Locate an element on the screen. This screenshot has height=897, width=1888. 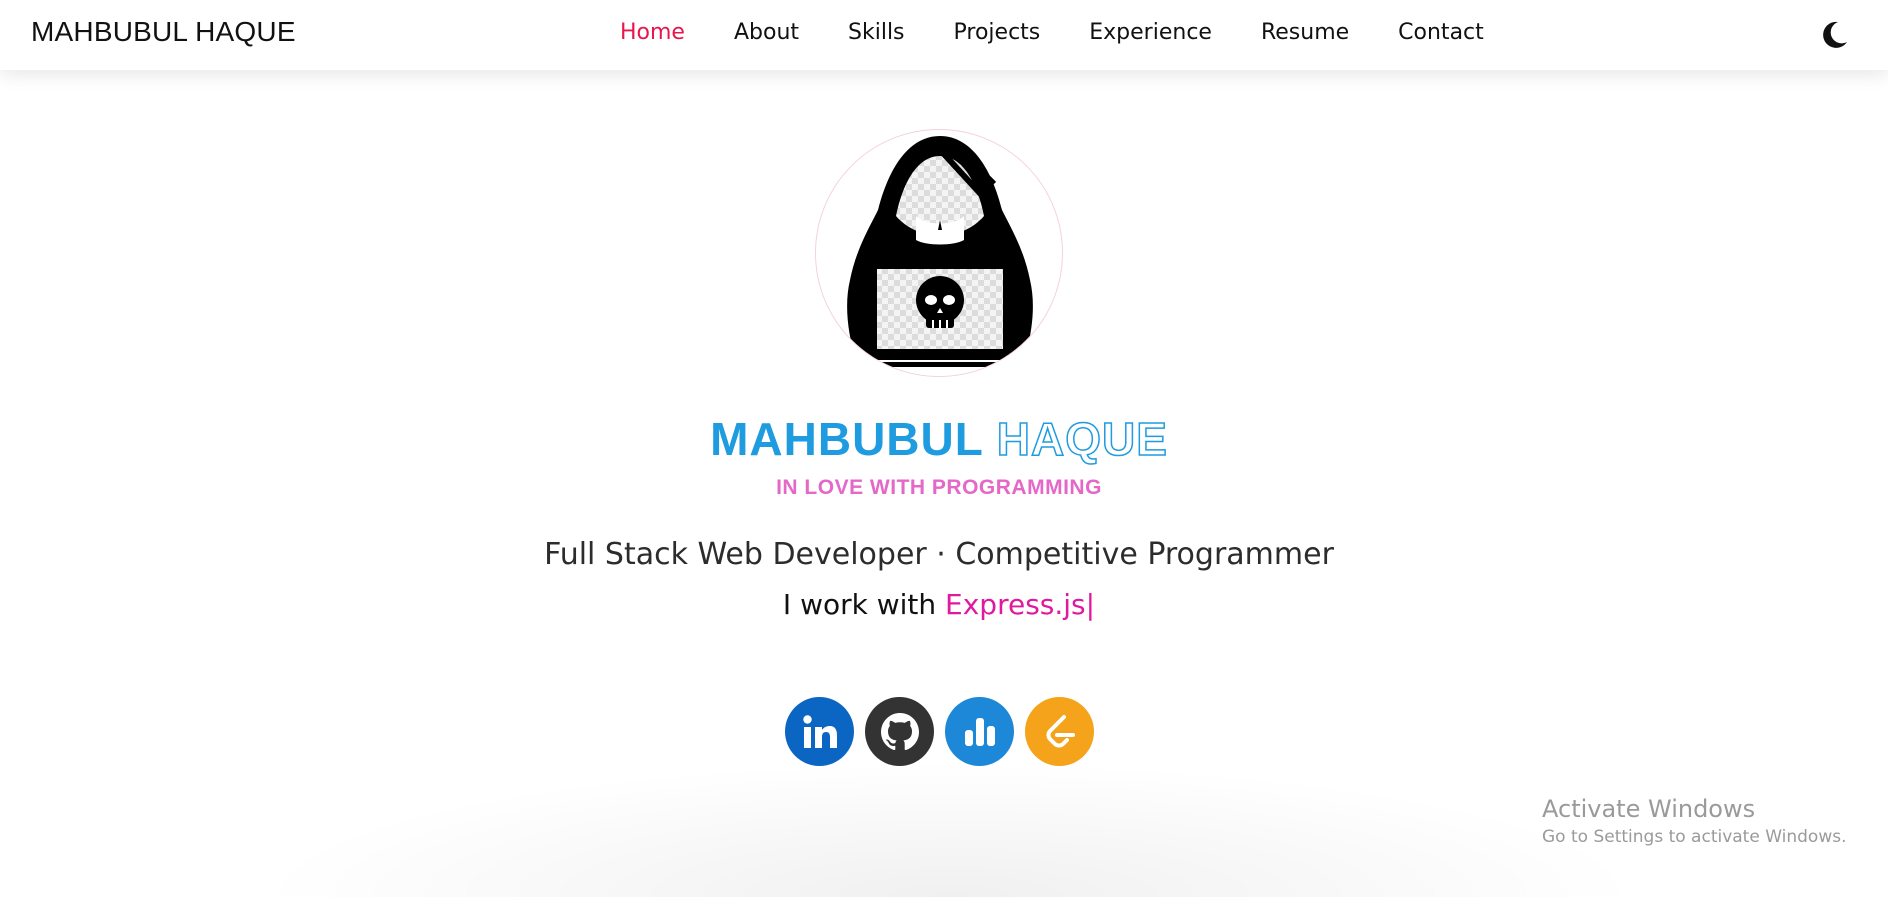
linkedin-button is located at coordinates (819, 731).